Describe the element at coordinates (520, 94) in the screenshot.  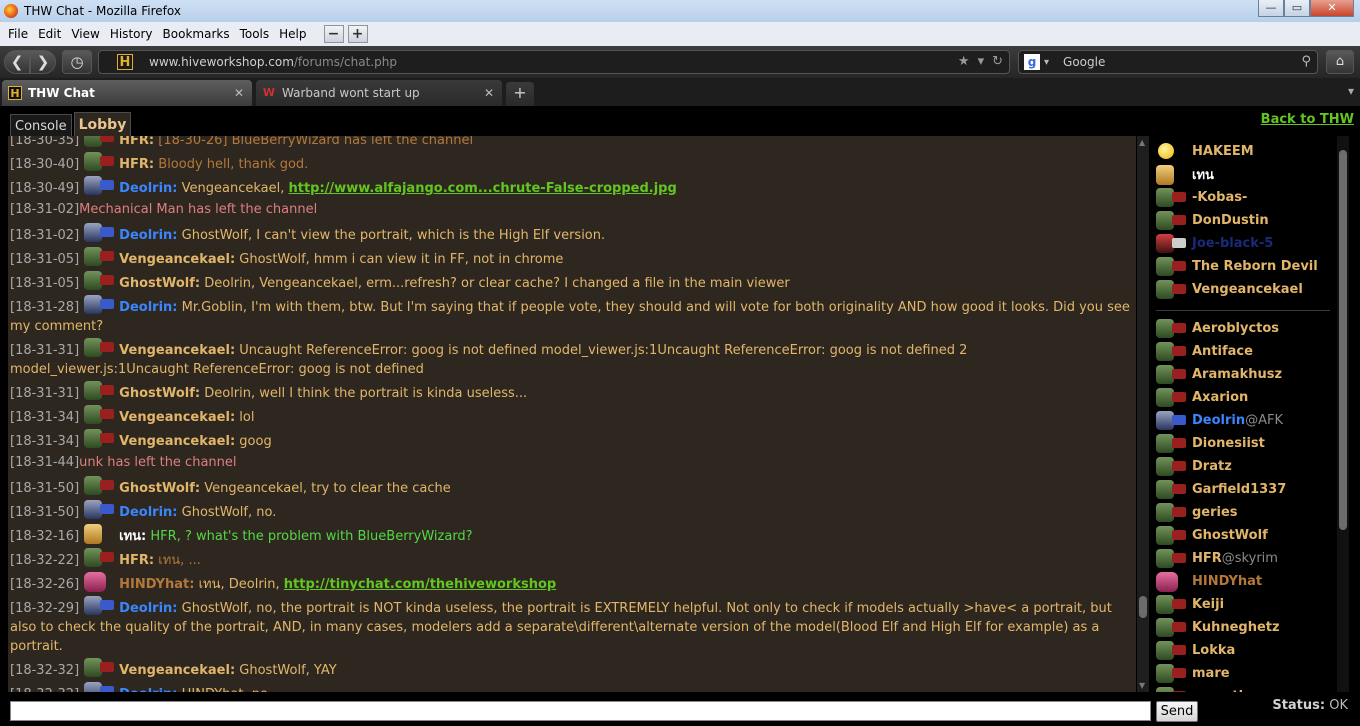
I see `new-tab-button: +` at that location.